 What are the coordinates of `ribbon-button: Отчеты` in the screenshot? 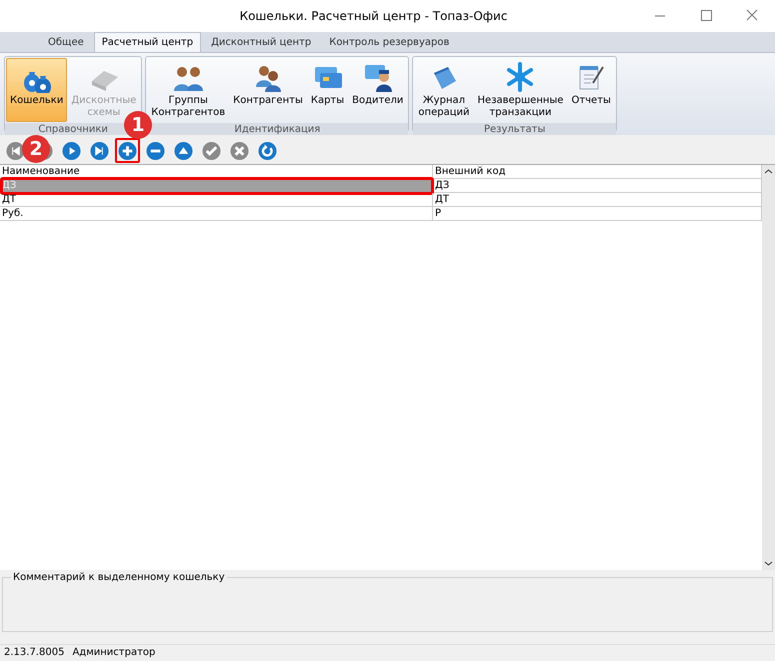 It's located at (591, 90).